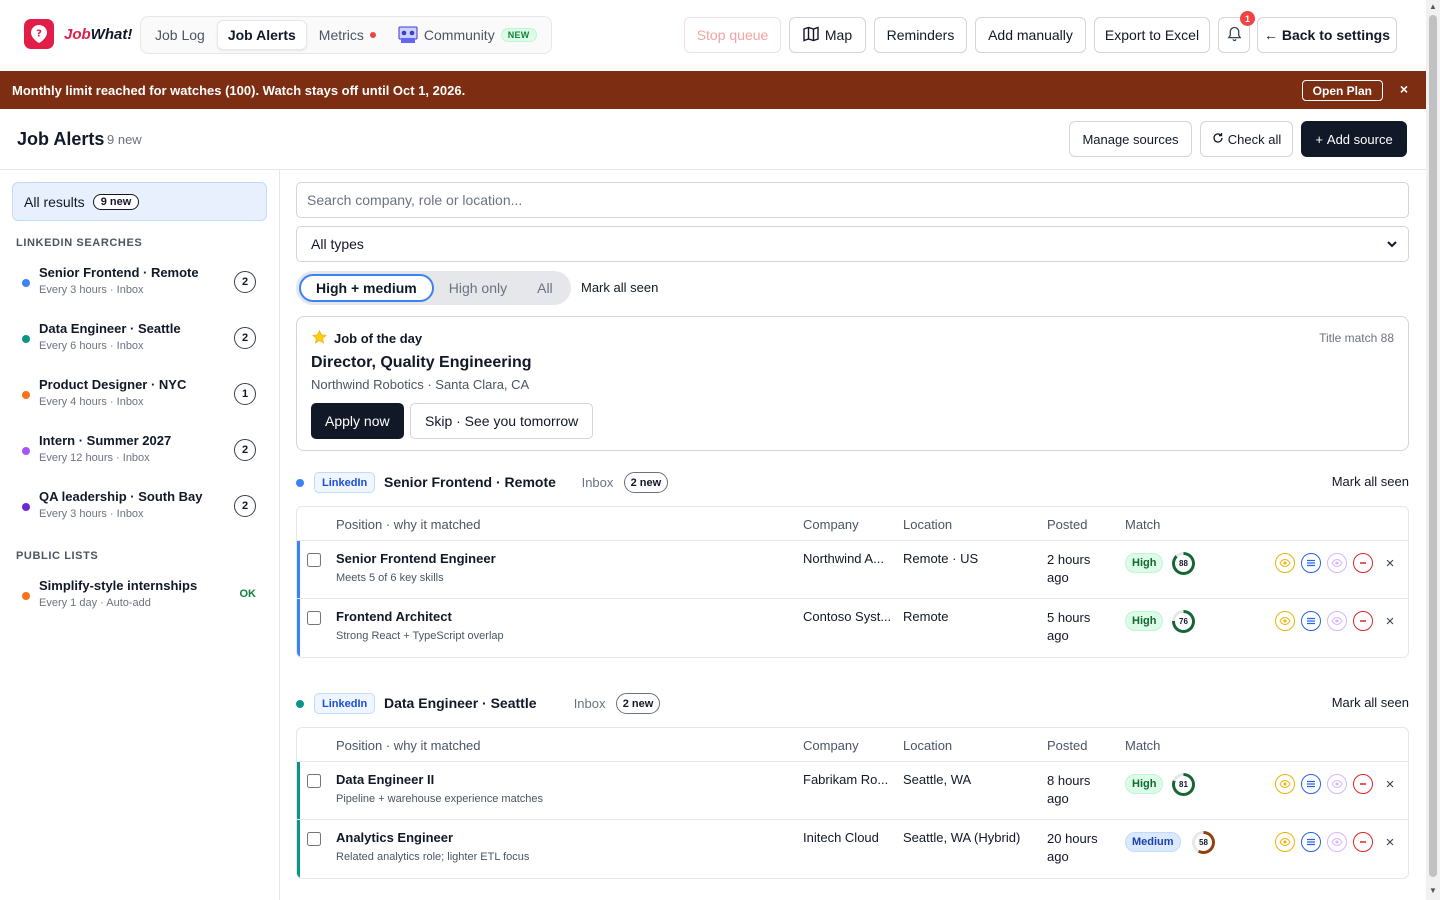 The width and height of the screenshot is (1440, 900). Describe the element at coordinates (416, 558) in the screenshot. I see `job-title: Senior Frontend Engineer` at that location.